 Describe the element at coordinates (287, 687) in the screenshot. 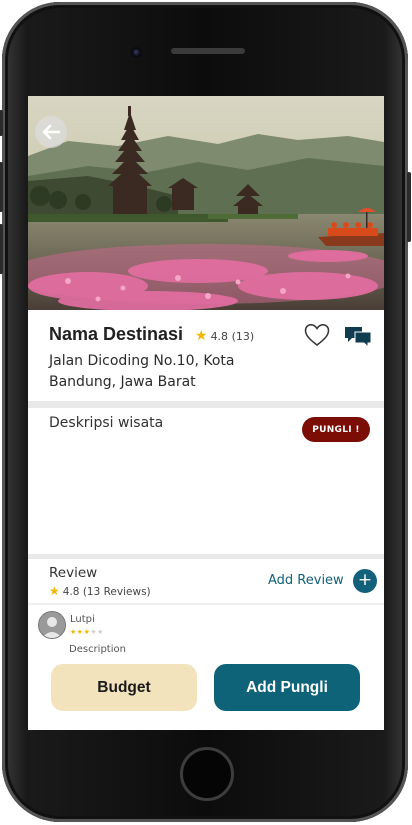

I see `add-pungli-button: Add Pungli` at that location.